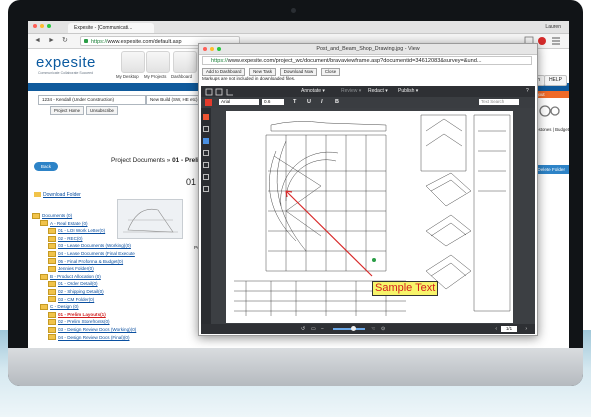  Describe the element at coordinates (70, 238) in the screenshot. I see `folder-tree-label: 02 - REC(0)` at that location.